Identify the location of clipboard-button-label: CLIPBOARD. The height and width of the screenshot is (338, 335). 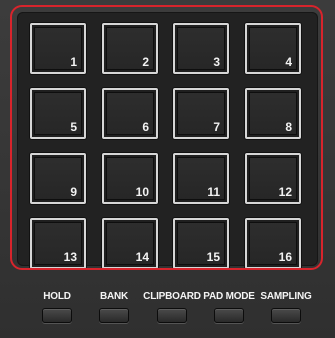
(172, 296).